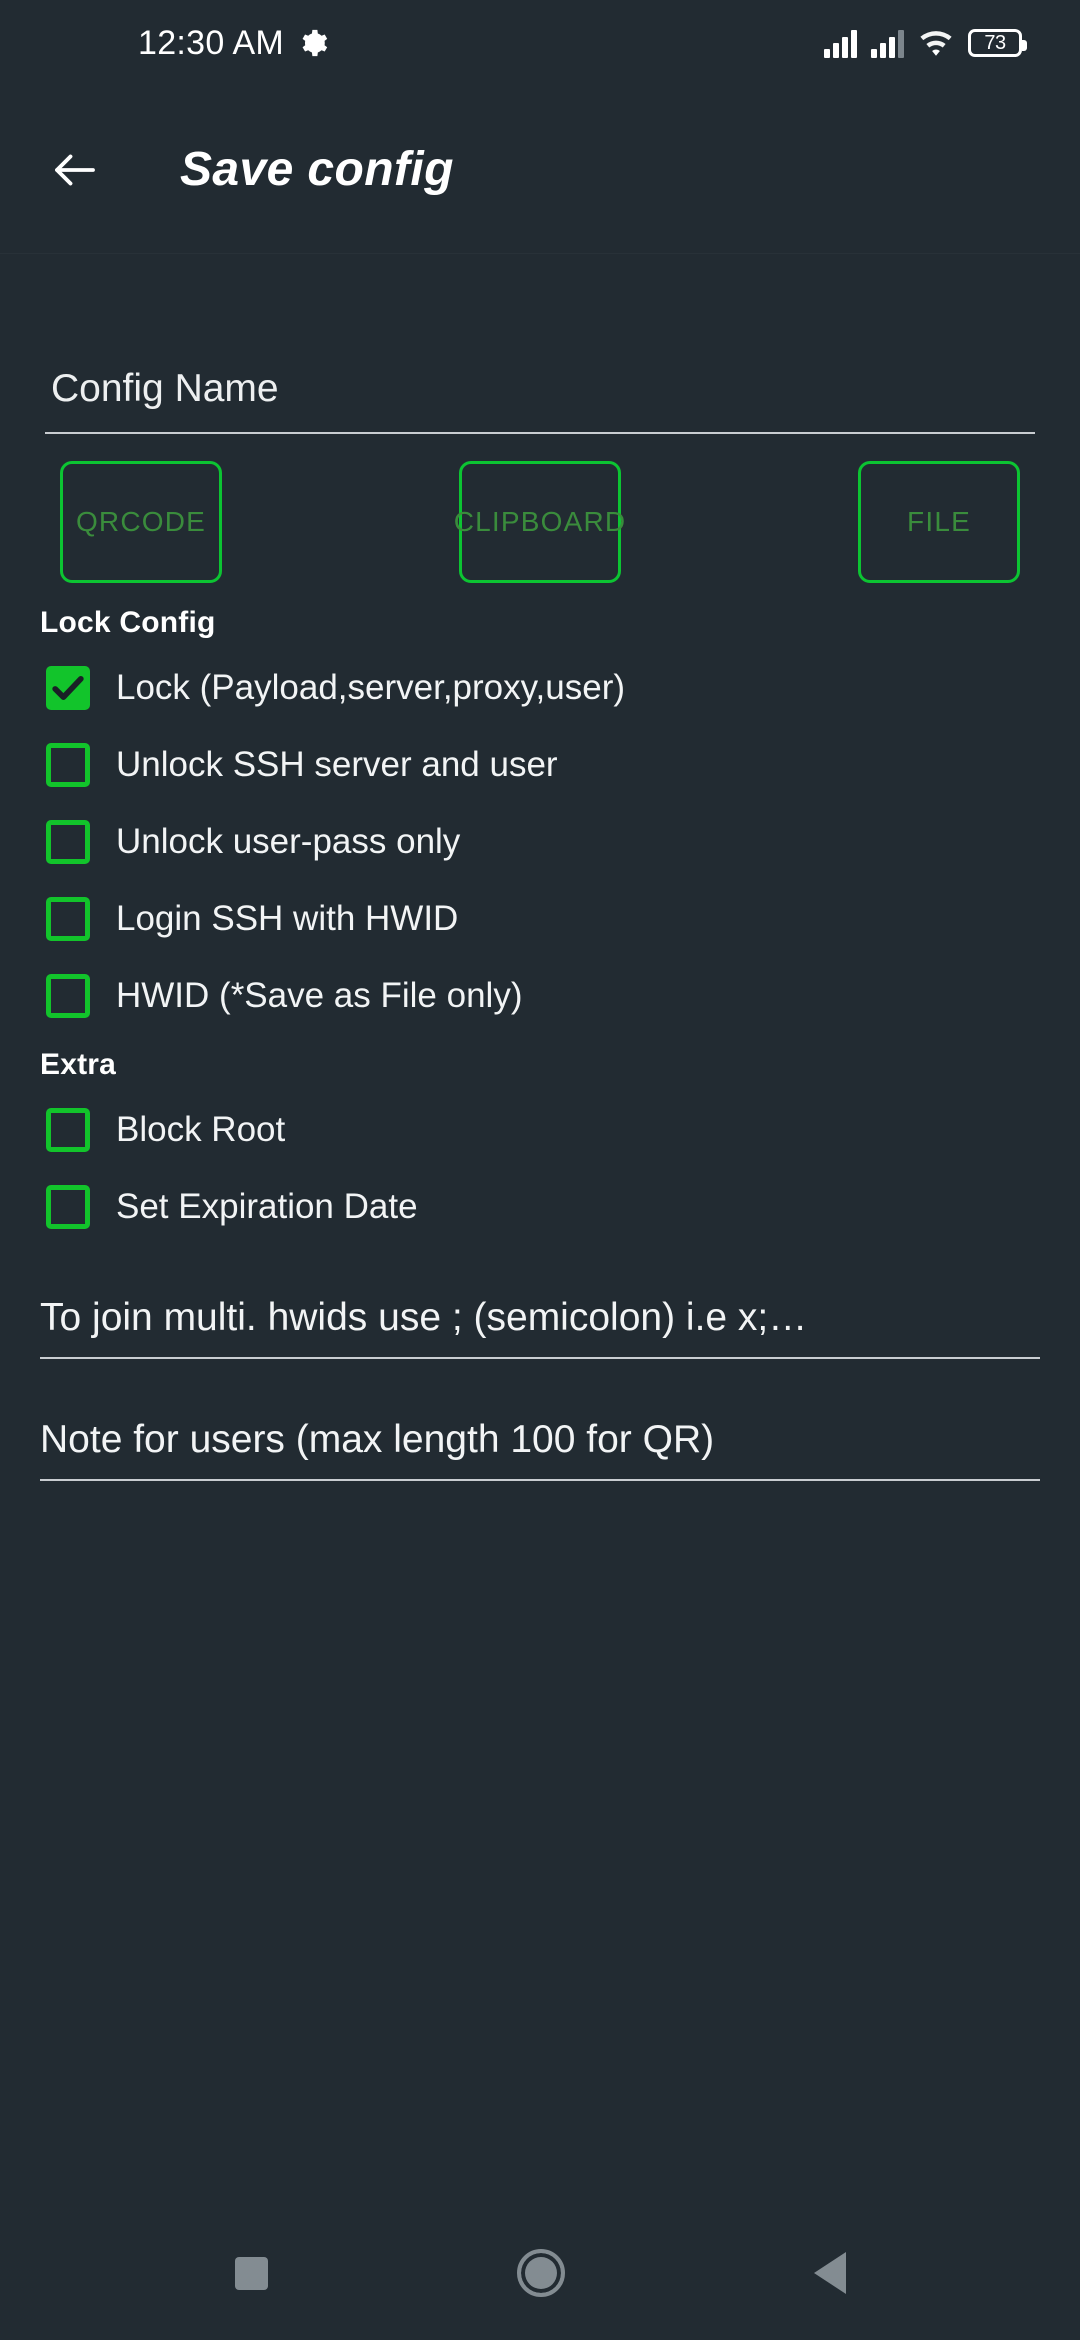 The image size is (1080, 2340). What do you see at coordinates (995, 43) in the screenshot?
I see `battery-level: 73` at bounding box center [995, 43].